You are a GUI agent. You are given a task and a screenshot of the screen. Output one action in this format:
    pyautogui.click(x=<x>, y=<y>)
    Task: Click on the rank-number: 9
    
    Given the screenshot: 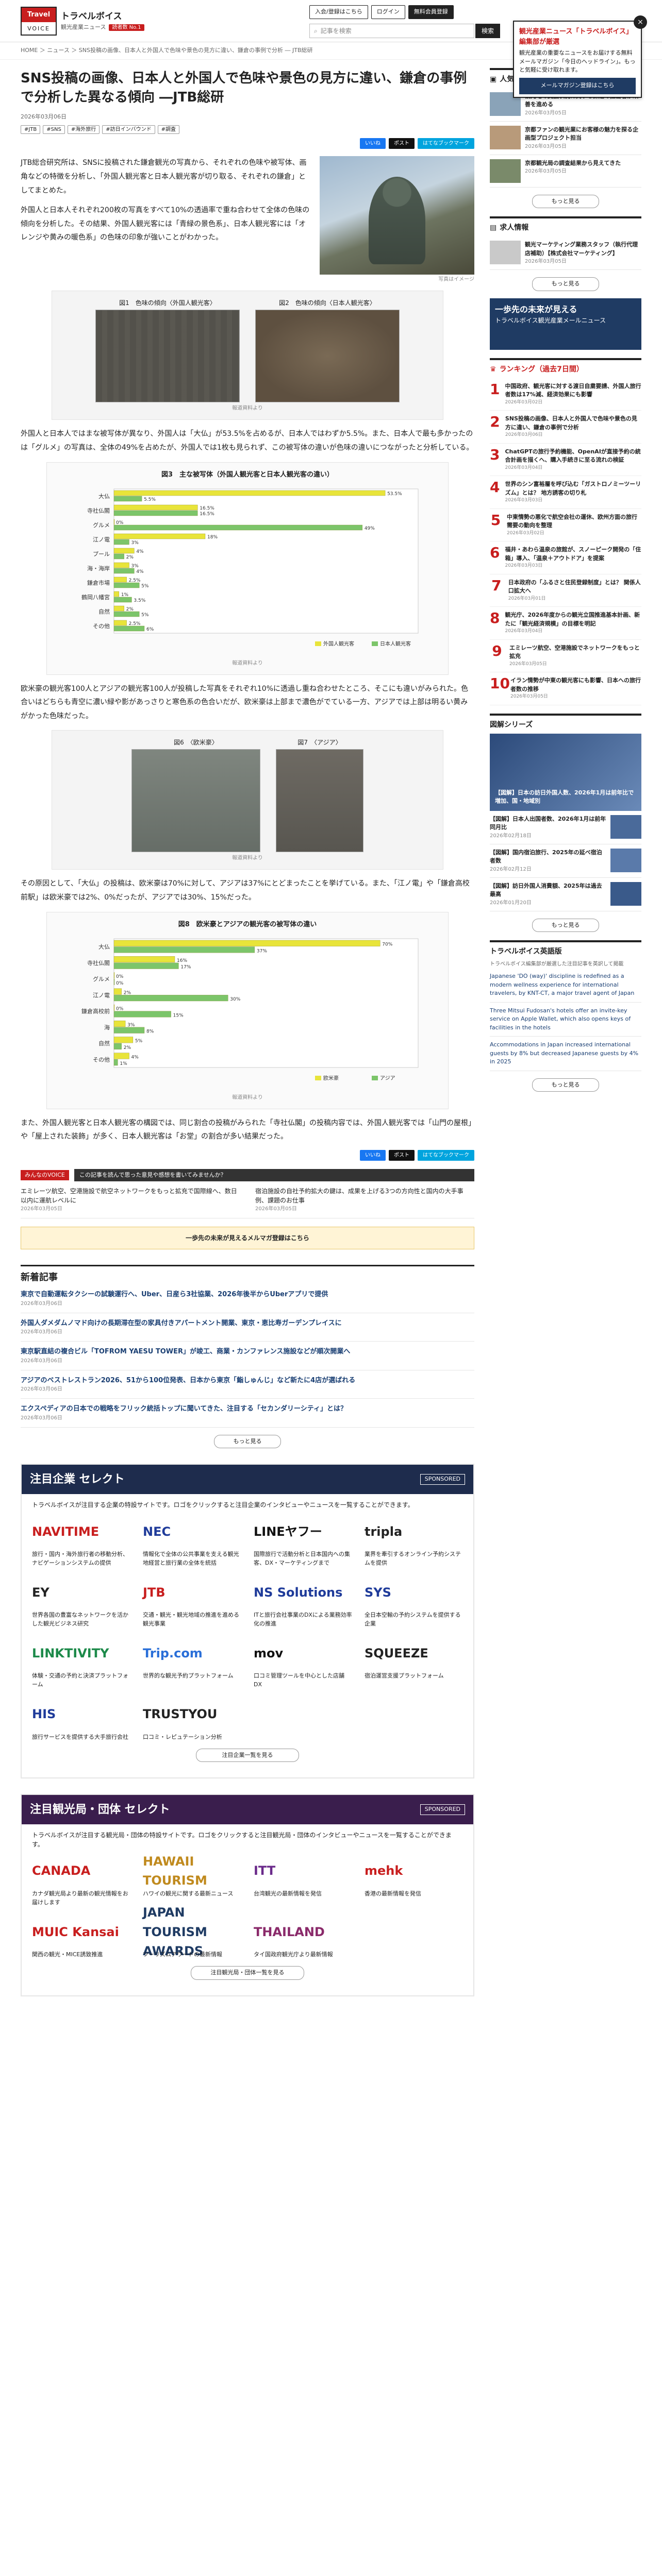 What is the action you would take?
    pyautogui.click(x=497, y=650)
    